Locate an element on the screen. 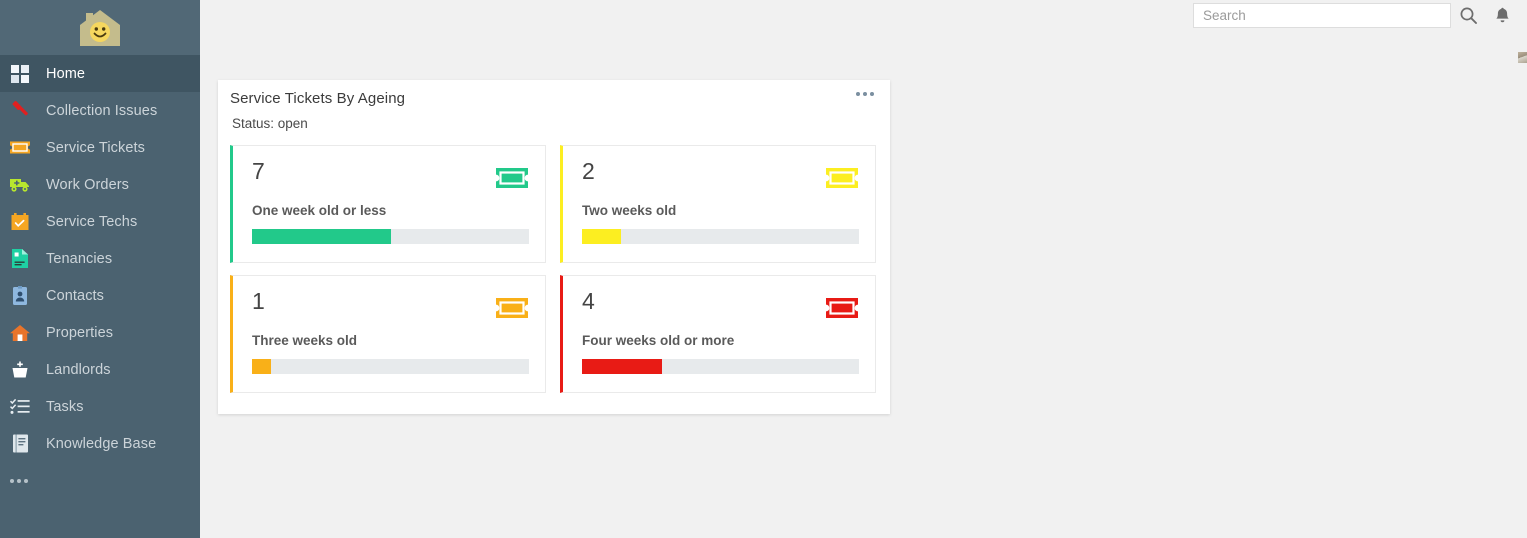 This screenshot has height=538, width=1527. sidebar-item-home: Home is located at coordinates (100, 73).